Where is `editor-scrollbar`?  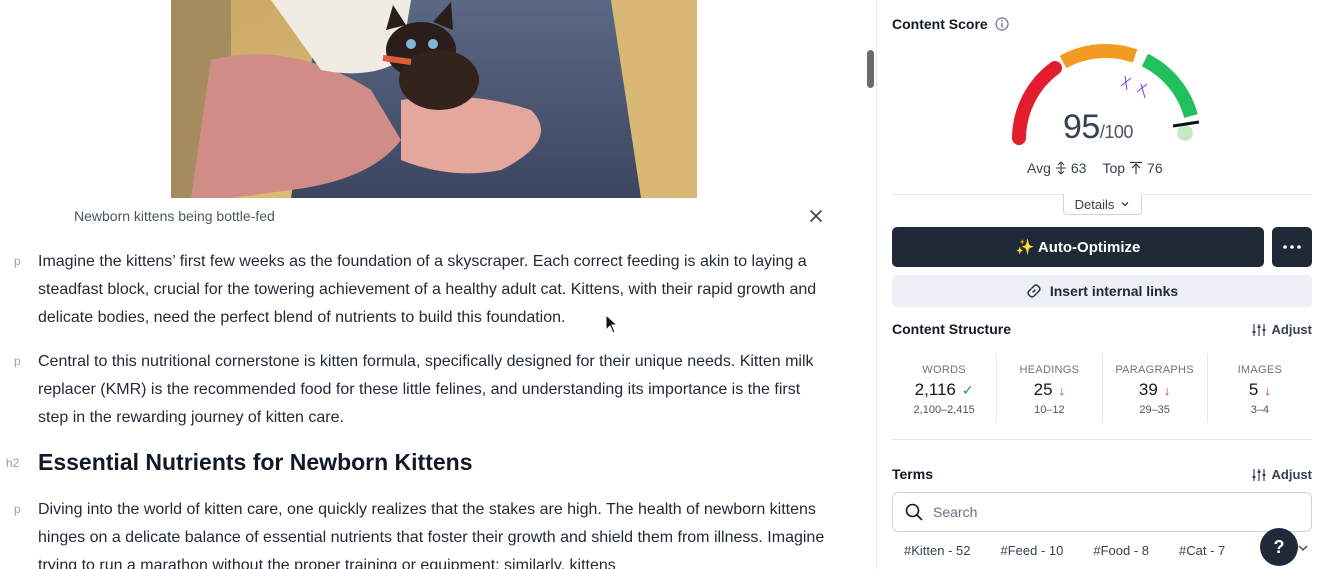 editor-scrollbar is located at coordinates (870, 69).